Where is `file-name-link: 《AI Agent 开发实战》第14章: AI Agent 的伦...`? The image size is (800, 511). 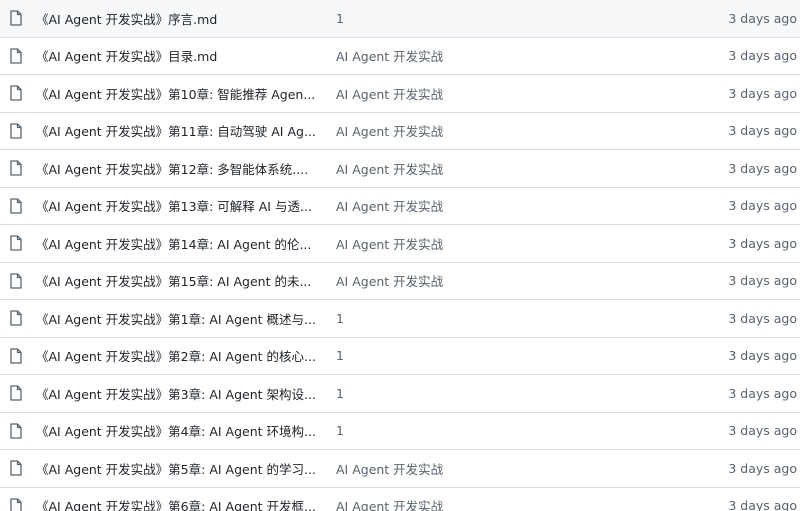
file-name-link: 《AI Agent 开发实战》第14章: AI Agent 的伦... is located at coordinates (178, 243).